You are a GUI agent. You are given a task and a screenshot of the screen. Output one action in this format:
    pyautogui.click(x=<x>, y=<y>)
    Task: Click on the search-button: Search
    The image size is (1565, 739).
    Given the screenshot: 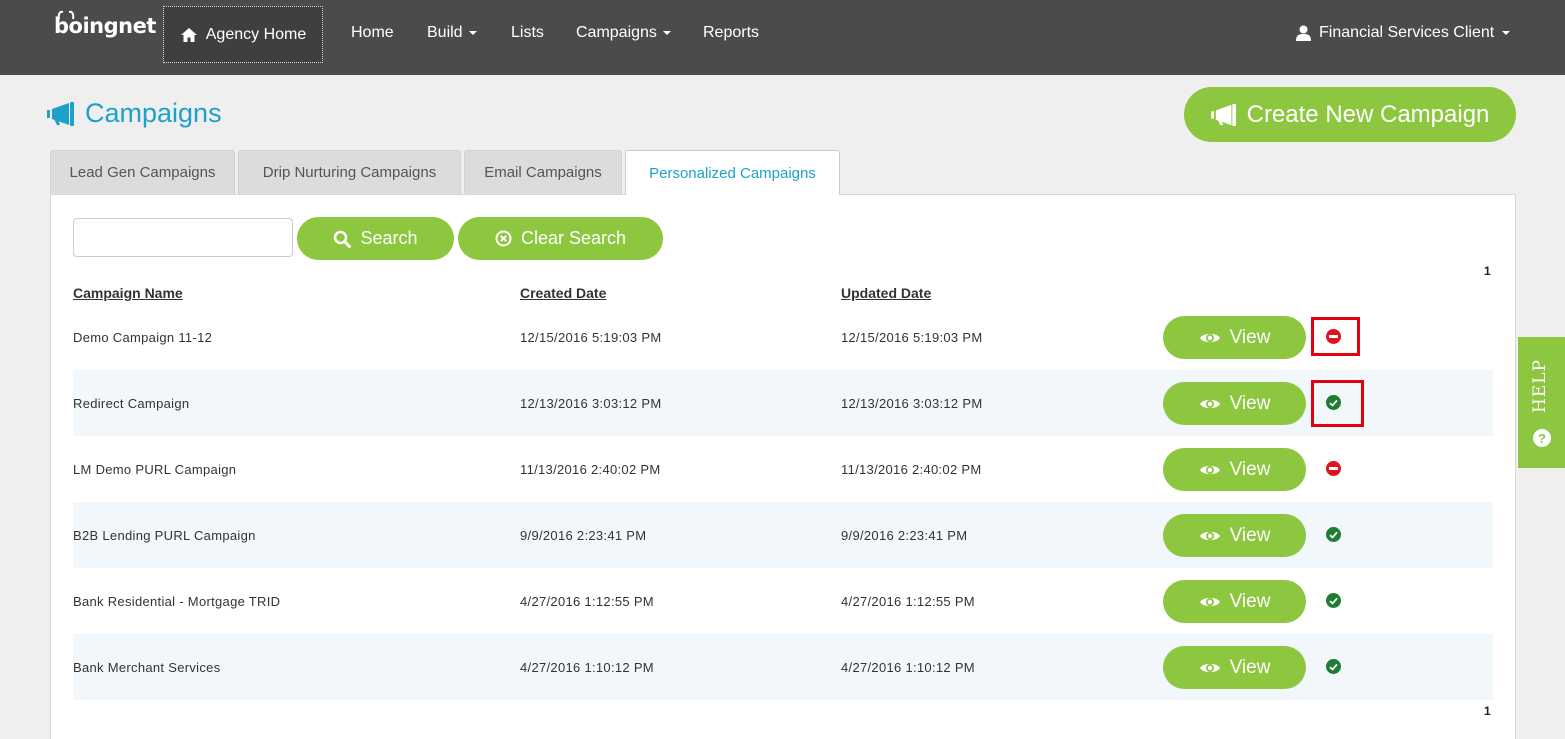 What is the action you would take?
    pyautogui.click(x=375, y=238)
    